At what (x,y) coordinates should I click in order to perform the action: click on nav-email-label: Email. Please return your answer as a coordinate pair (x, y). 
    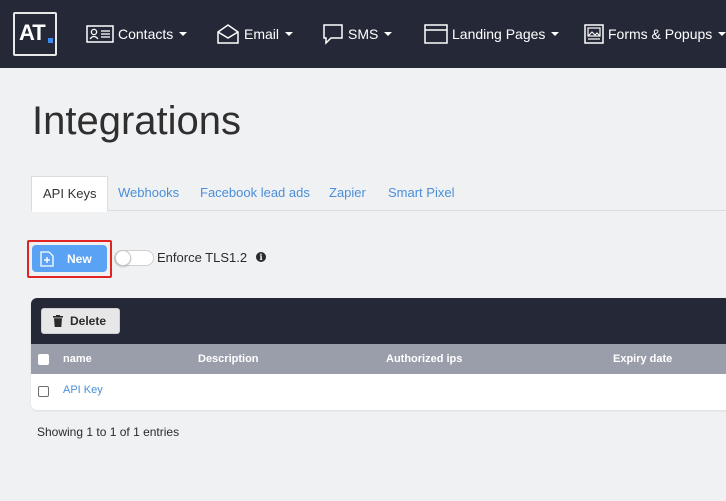
    Looking at the image, I should click on (262, 34).